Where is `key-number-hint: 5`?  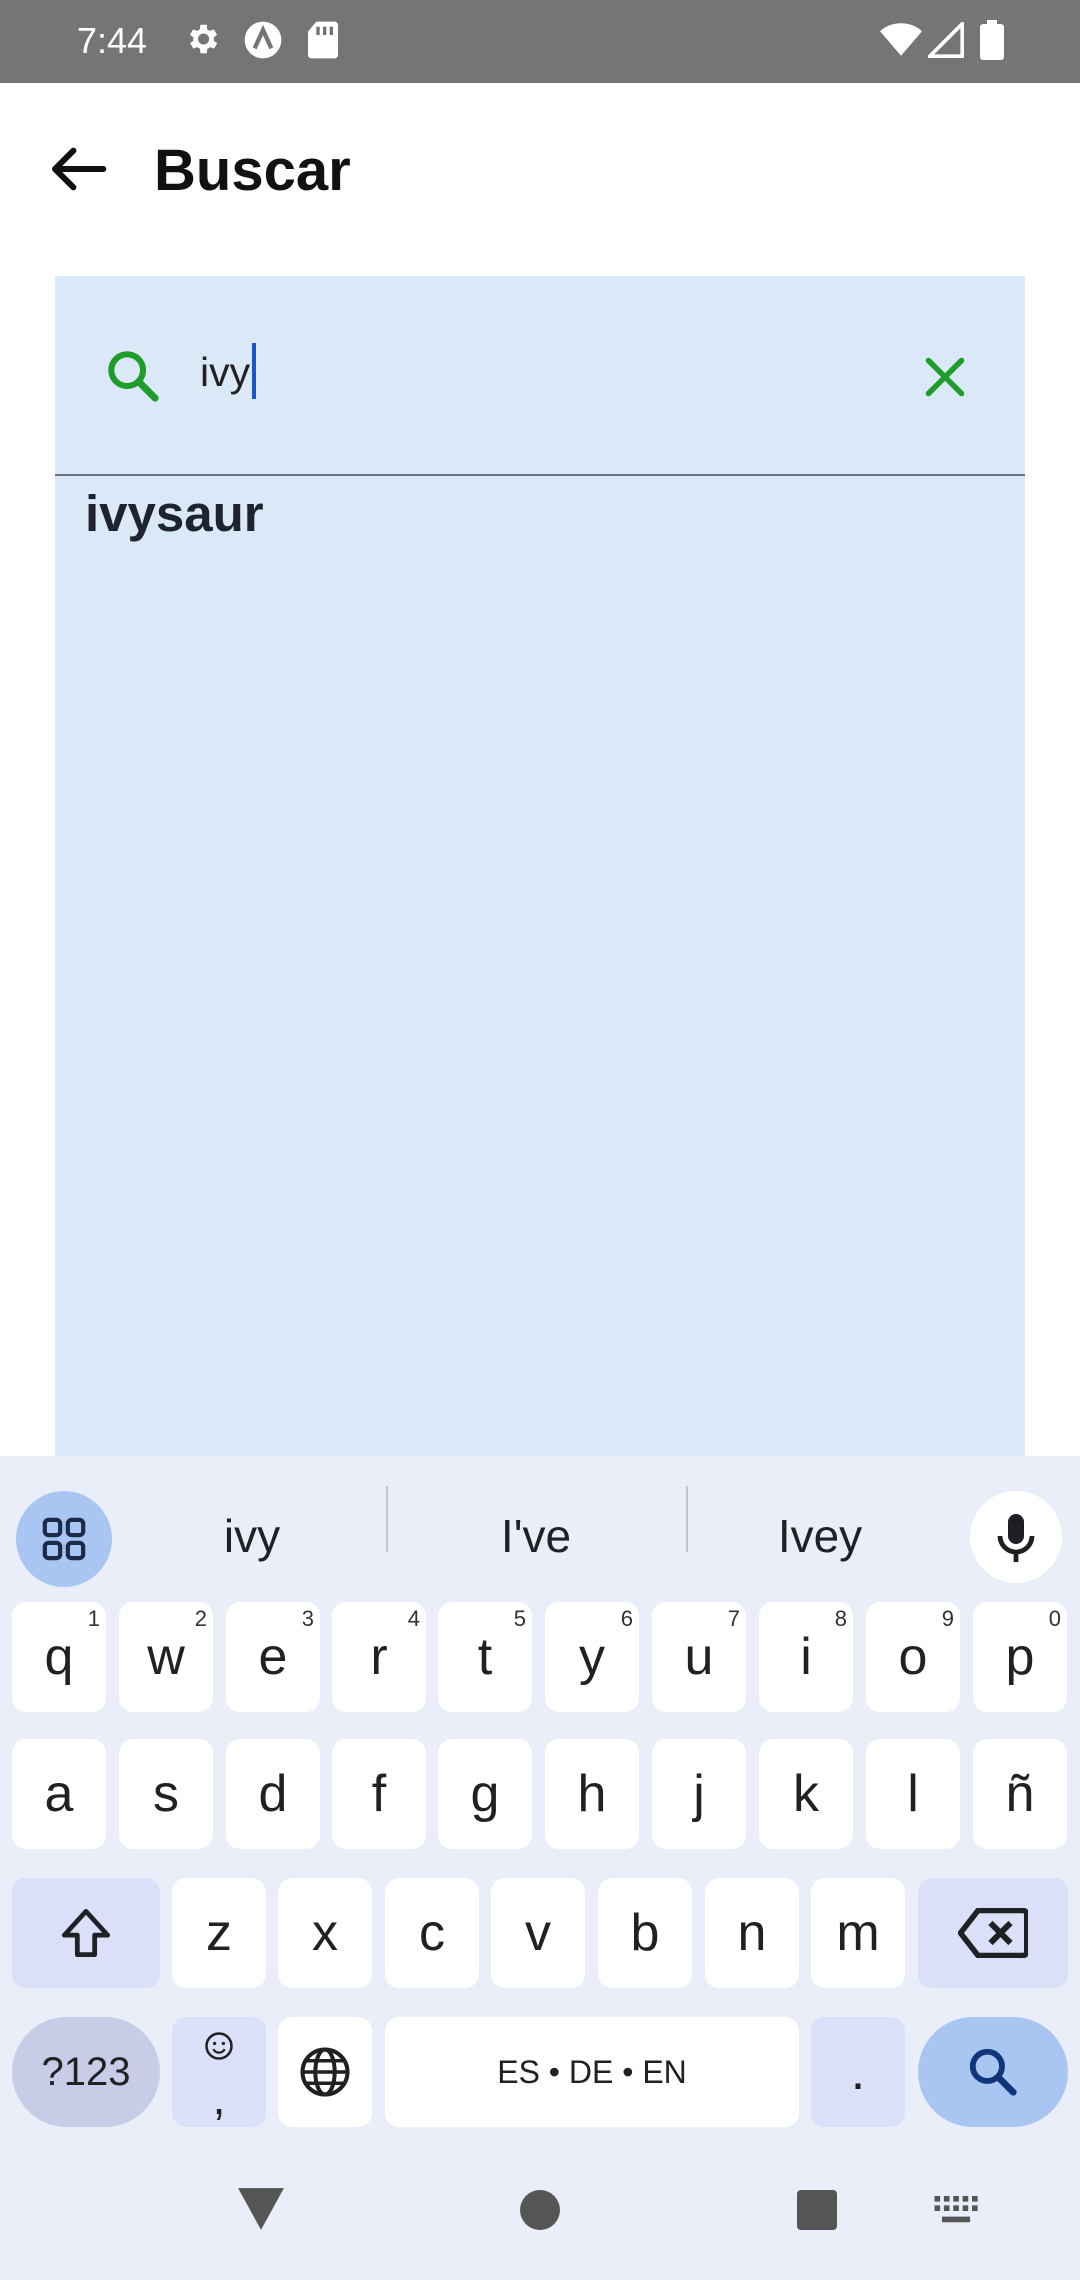
key-number-hint: 5 is located at coordinates (519, 1618).